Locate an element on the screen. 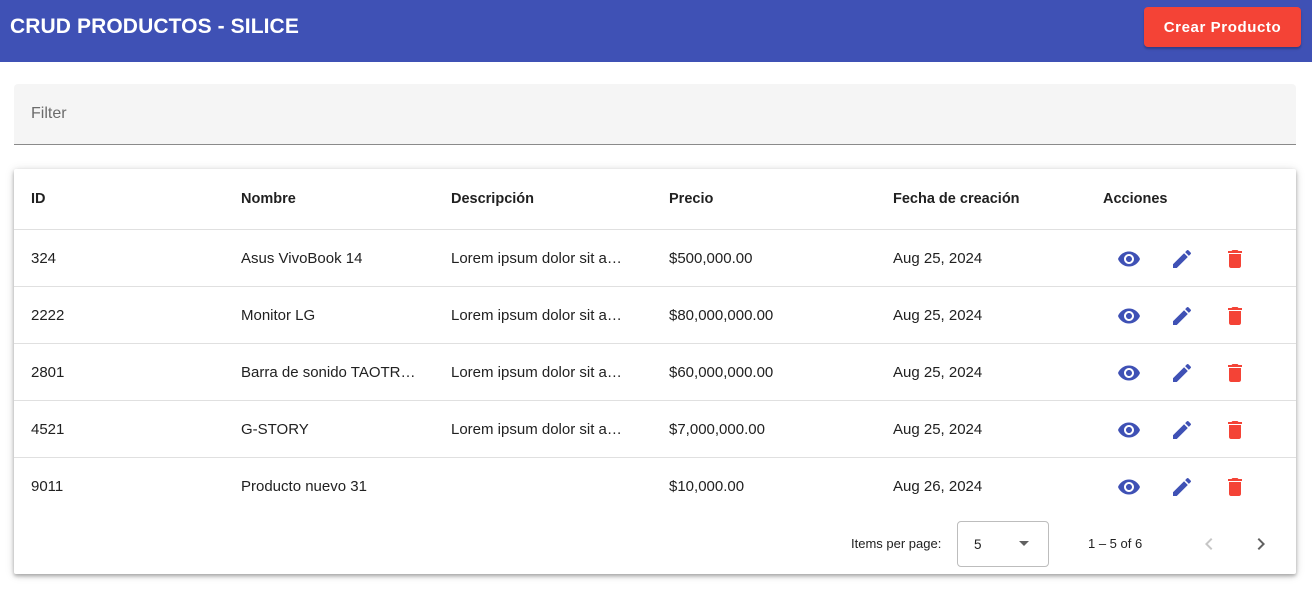 The image size is (1312, 605). chevron-left-icon is located at coordinates (1209, 544).